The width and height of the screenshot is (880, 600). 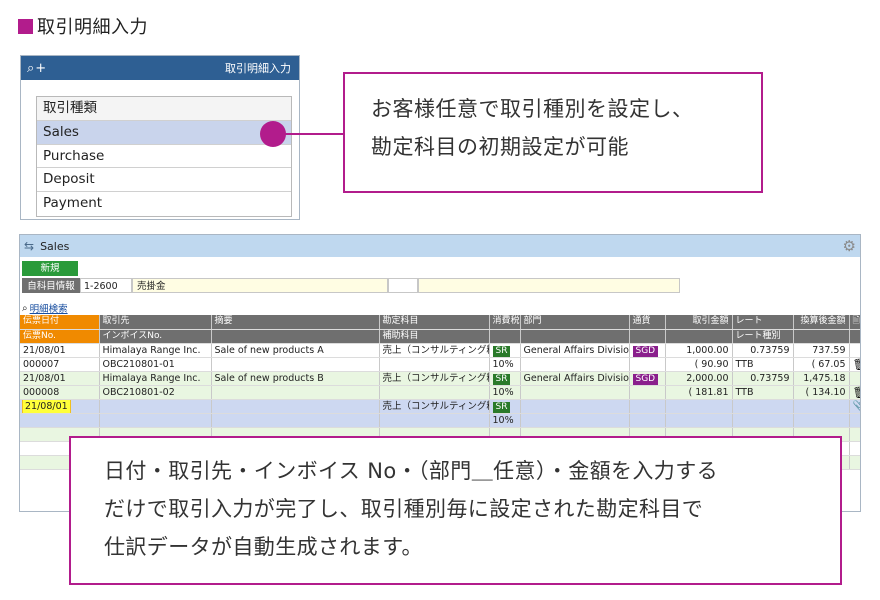 I want to click on cell-amount: 1,000.00, so click(x=698, y=350).